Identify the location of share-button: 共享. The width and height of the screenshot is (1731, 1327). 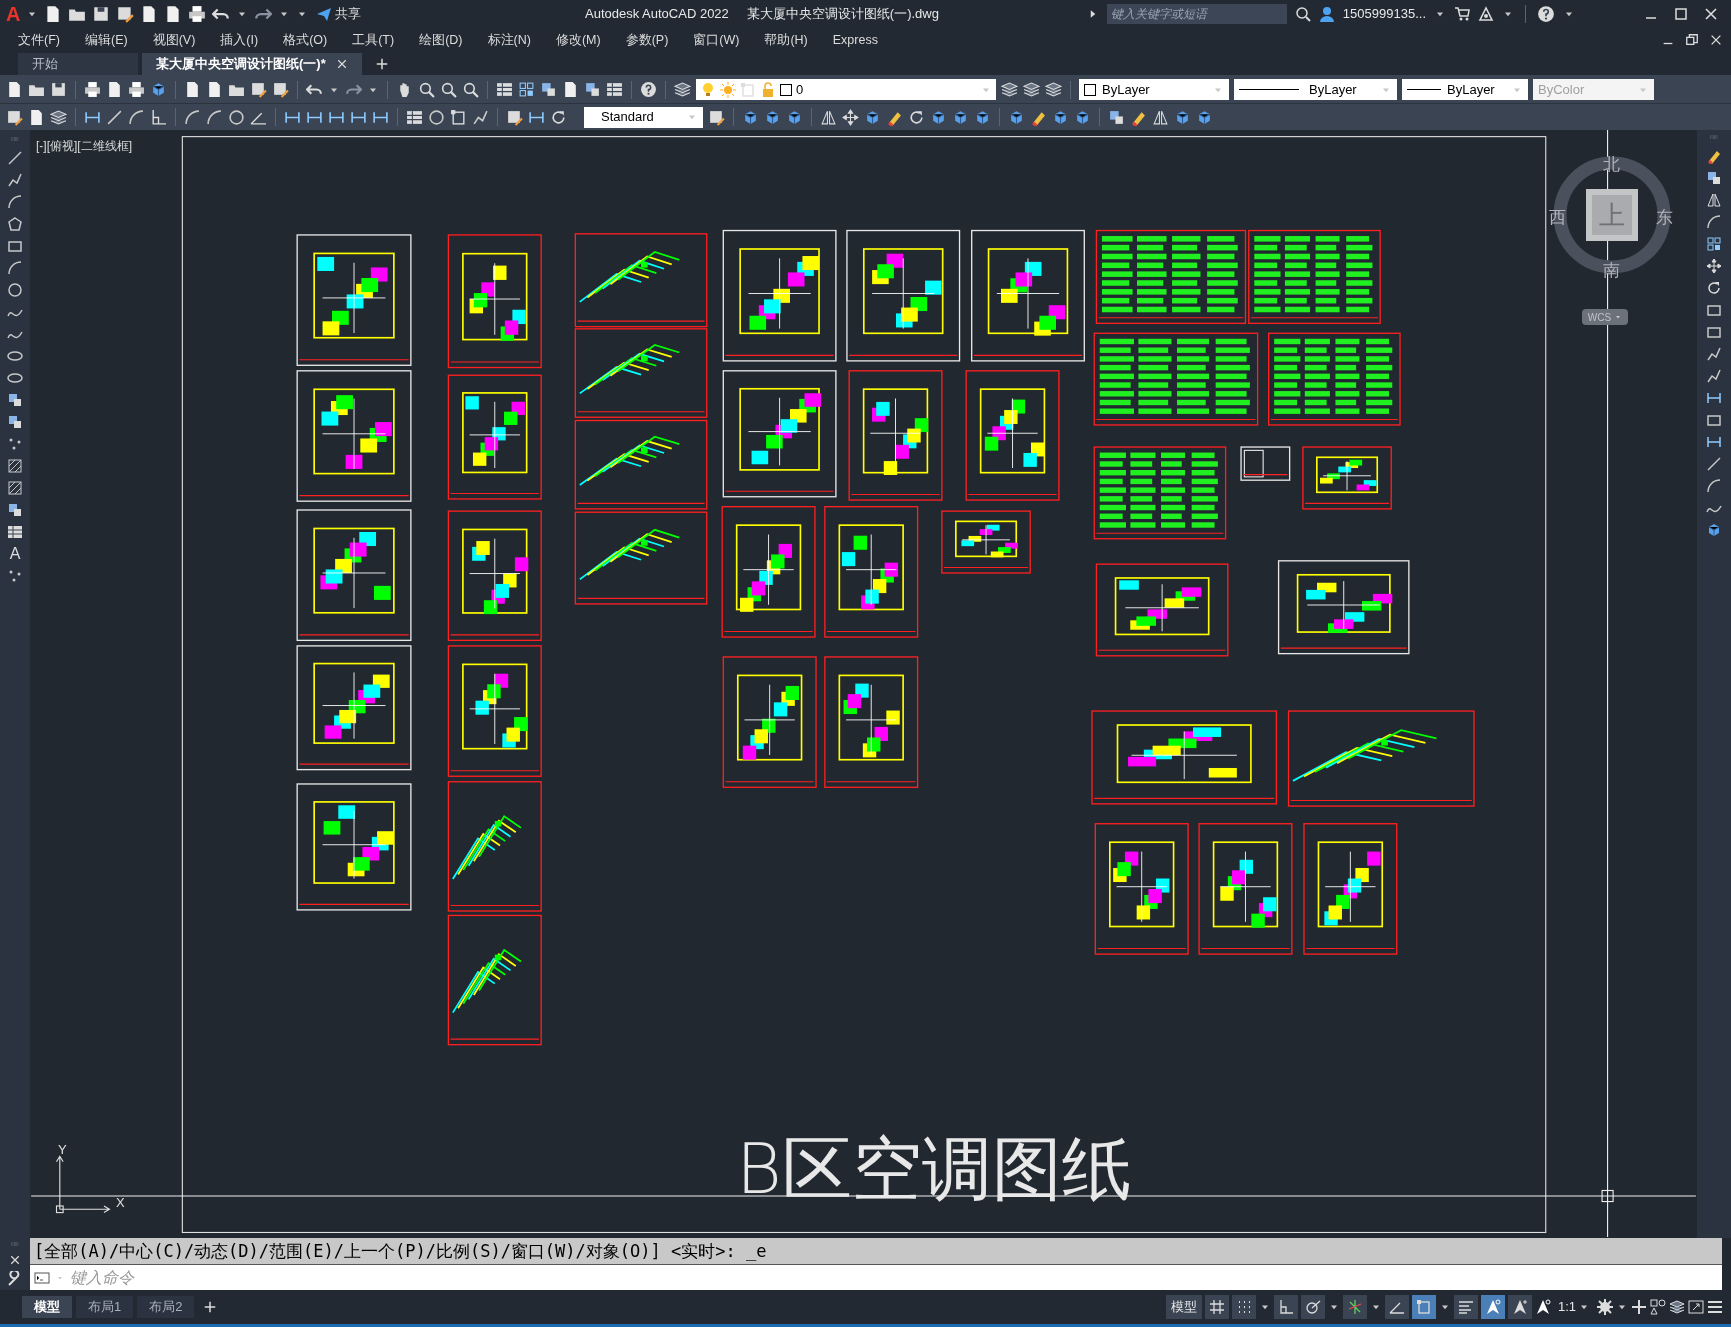
(339, 14).